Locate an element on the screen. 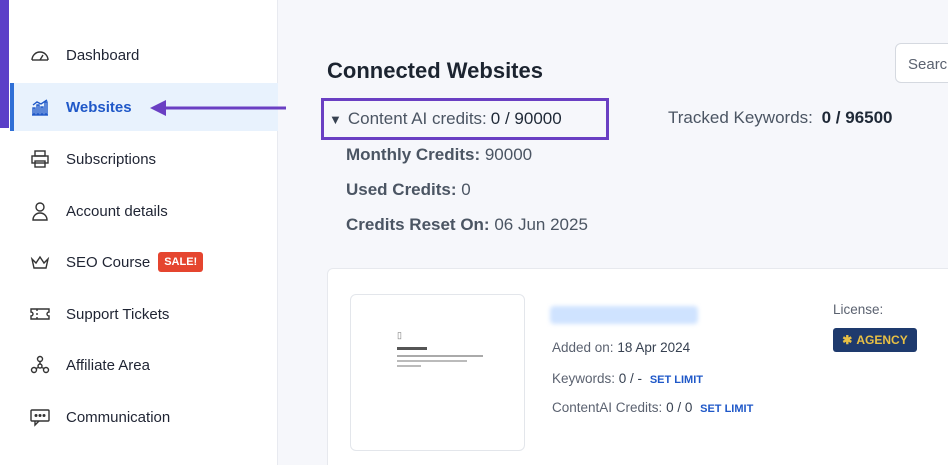  keywords-value: 0 / - is located at coordinates (630, 378).